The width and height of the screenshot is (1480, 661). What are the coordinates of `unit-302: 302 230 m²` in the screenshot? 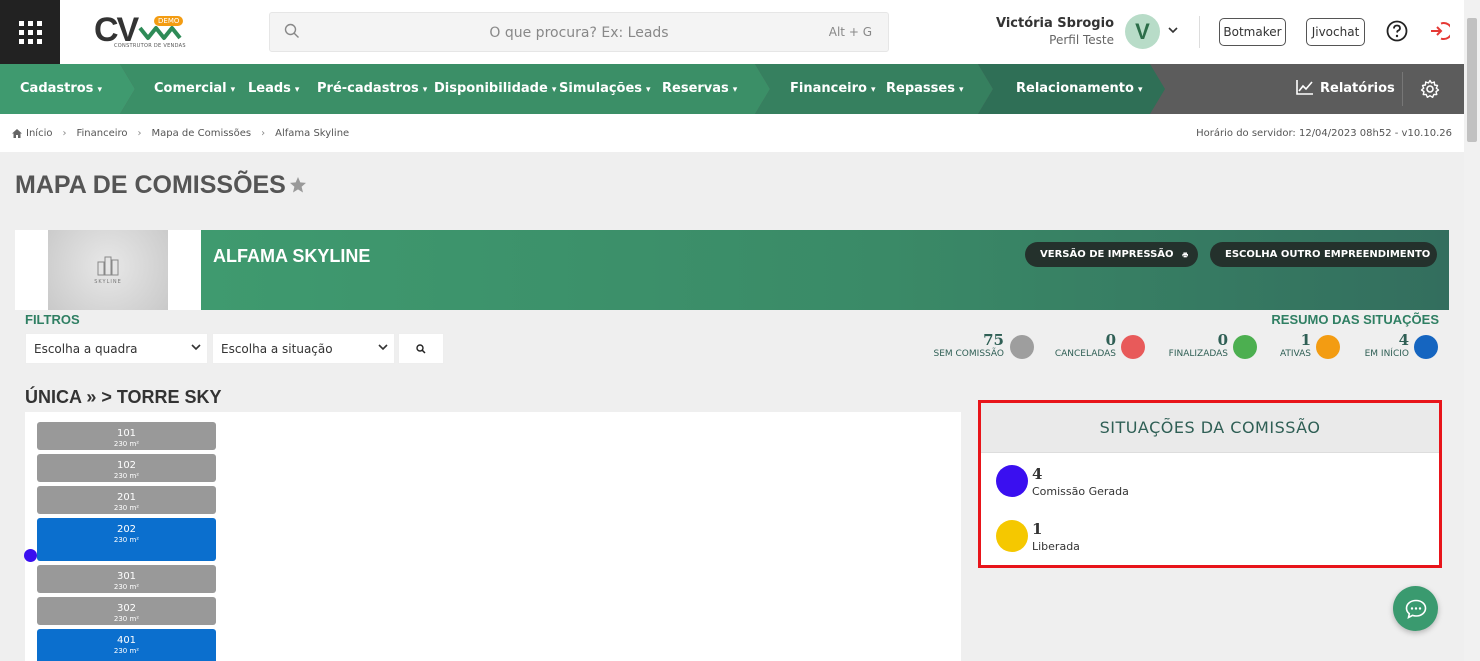 It's located at (126, 611).